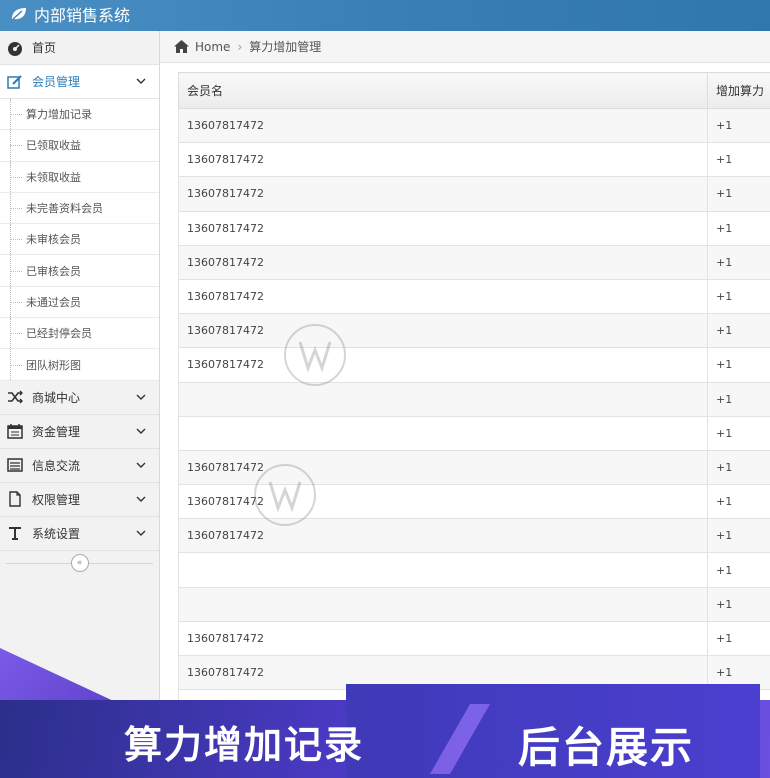 This screenshot has width=770, height=778. I want to click on sidebar-subitem: 已经封停会员, so click(79, 334).